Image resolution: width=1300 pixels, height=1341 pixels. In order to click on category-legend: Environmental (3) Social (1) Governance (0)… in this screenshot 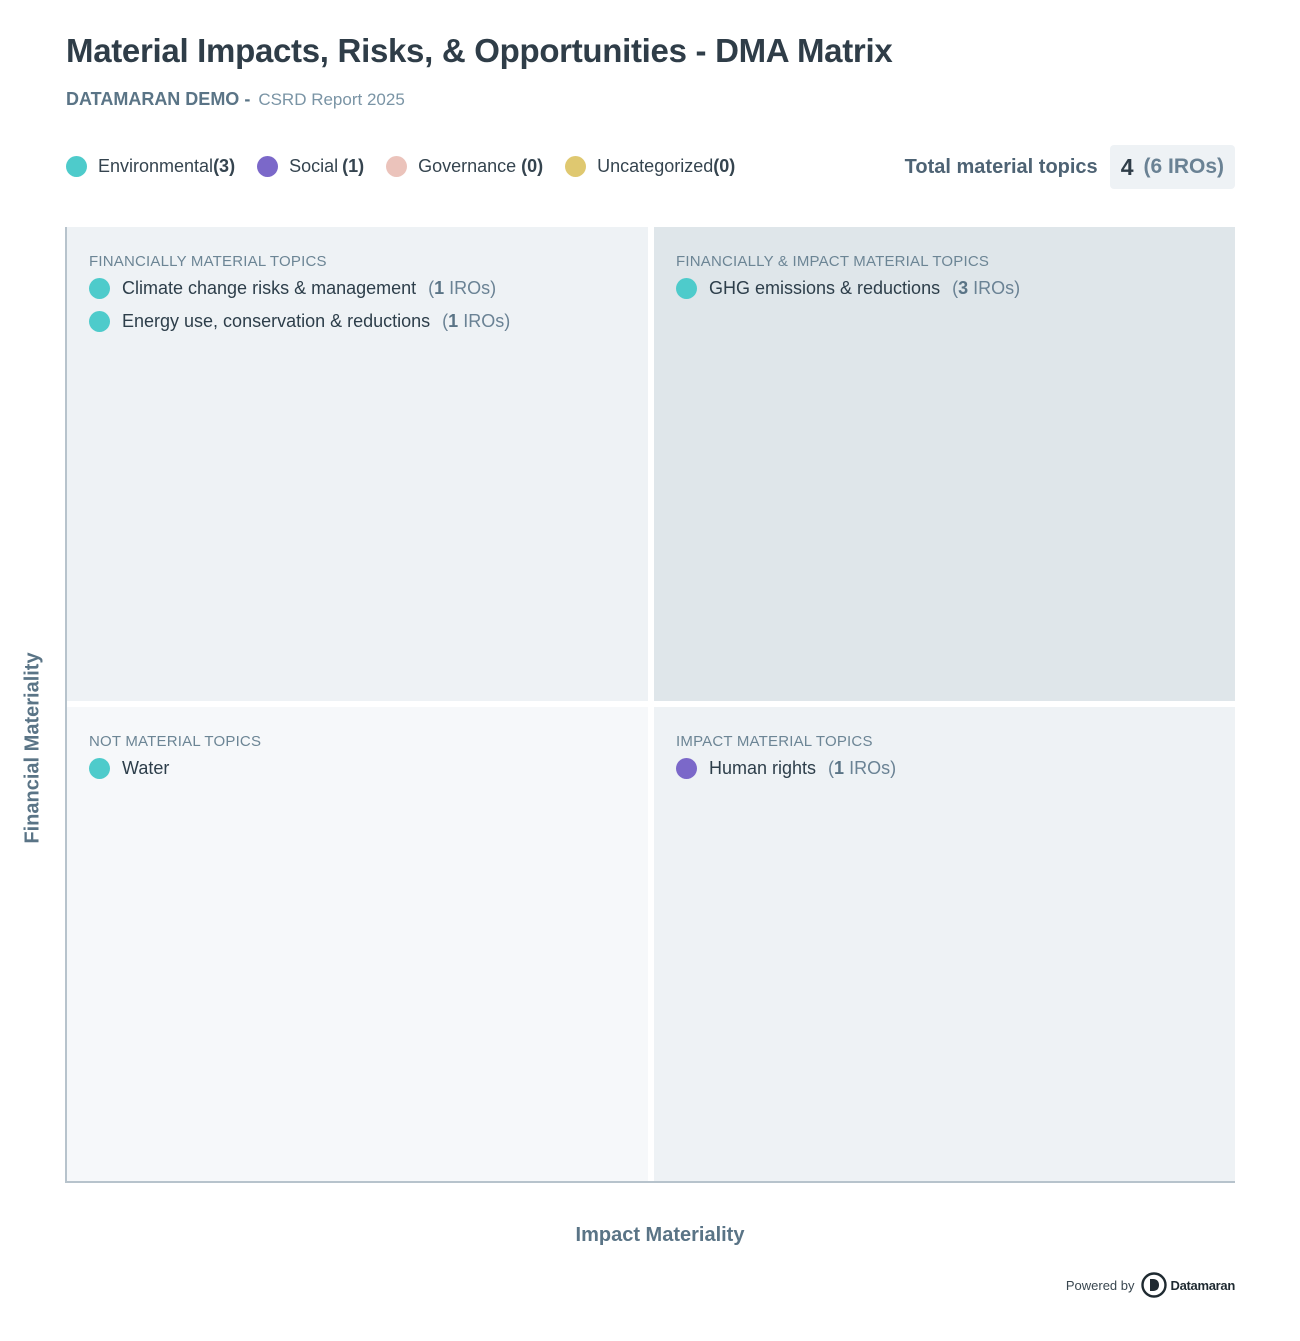, I will do `click(400, 166)`.